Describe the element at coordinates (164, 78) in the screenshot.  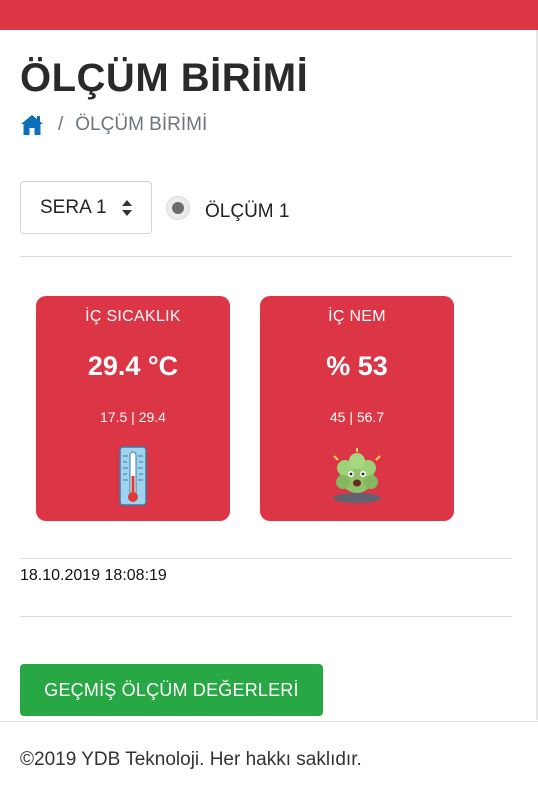
I see `page-title: ÖLÇÜM BİRİMİ` at that location.